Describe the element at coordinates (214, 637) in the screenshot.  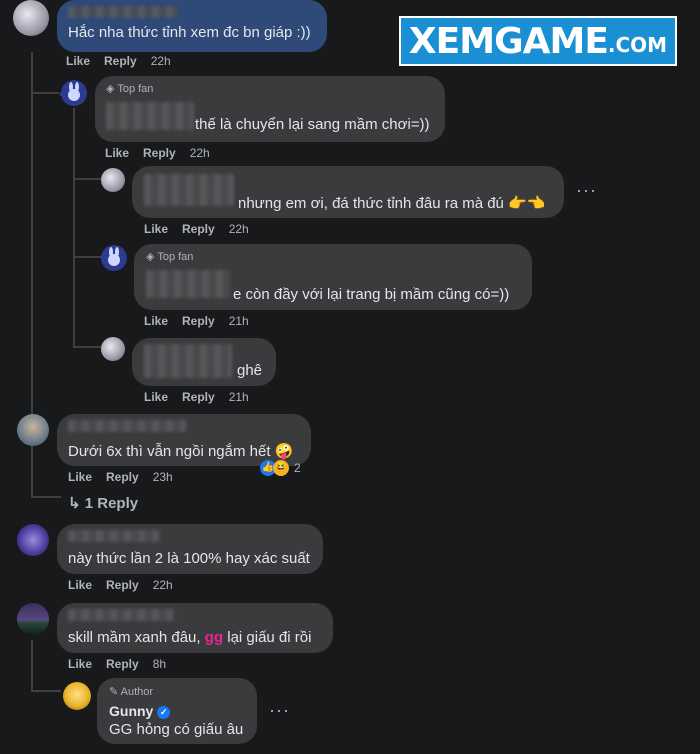
I see `highlighted-text: gg` at that location.